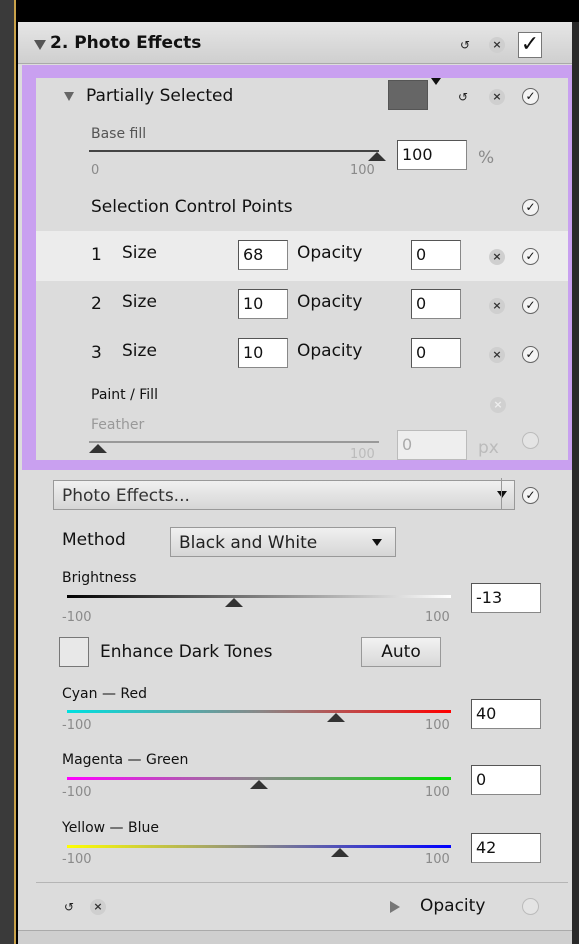 The image size is (579, 944). What do you see at coordinates (8, 472) in the screenshot?
I see `left-scrollbar` at bounding box center [8, 472].